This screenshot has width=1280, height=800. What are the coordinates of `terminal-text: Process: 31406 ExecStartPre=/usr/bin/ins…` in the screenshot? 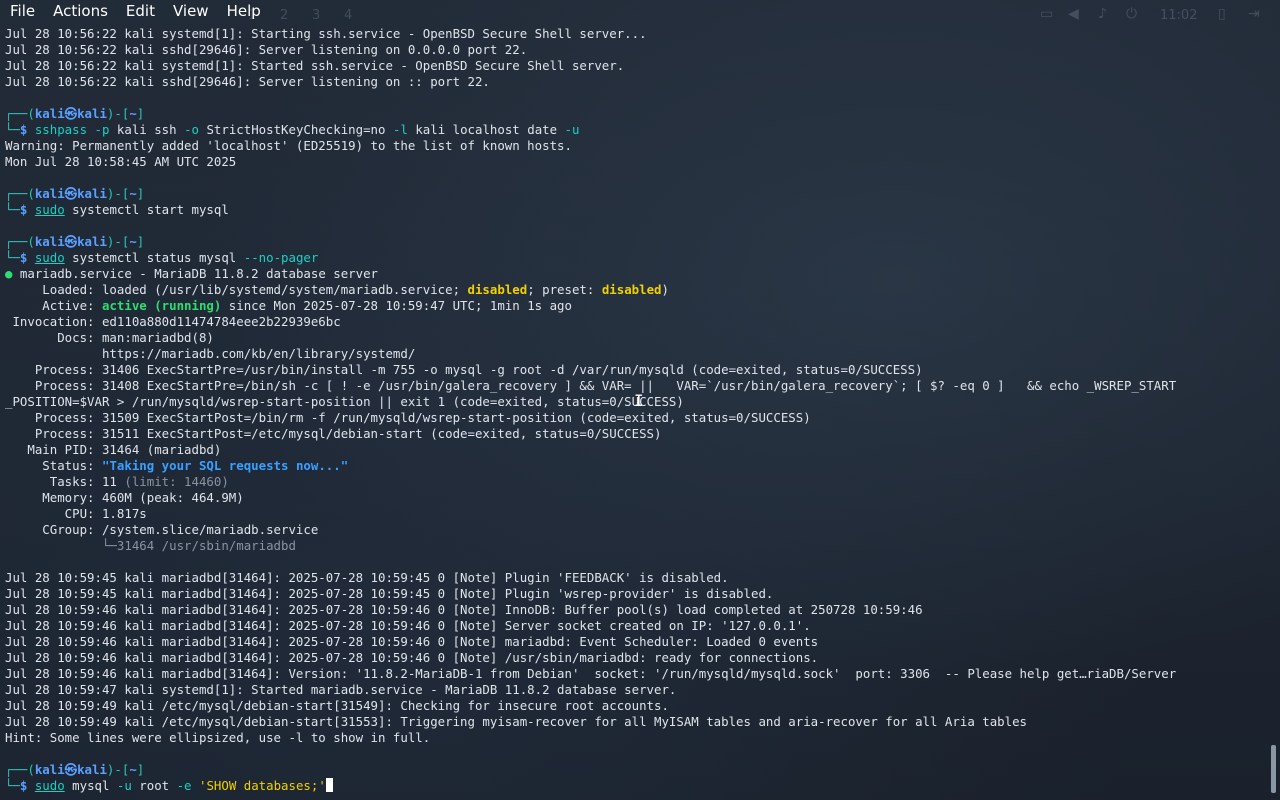 It's located at (464, 369).